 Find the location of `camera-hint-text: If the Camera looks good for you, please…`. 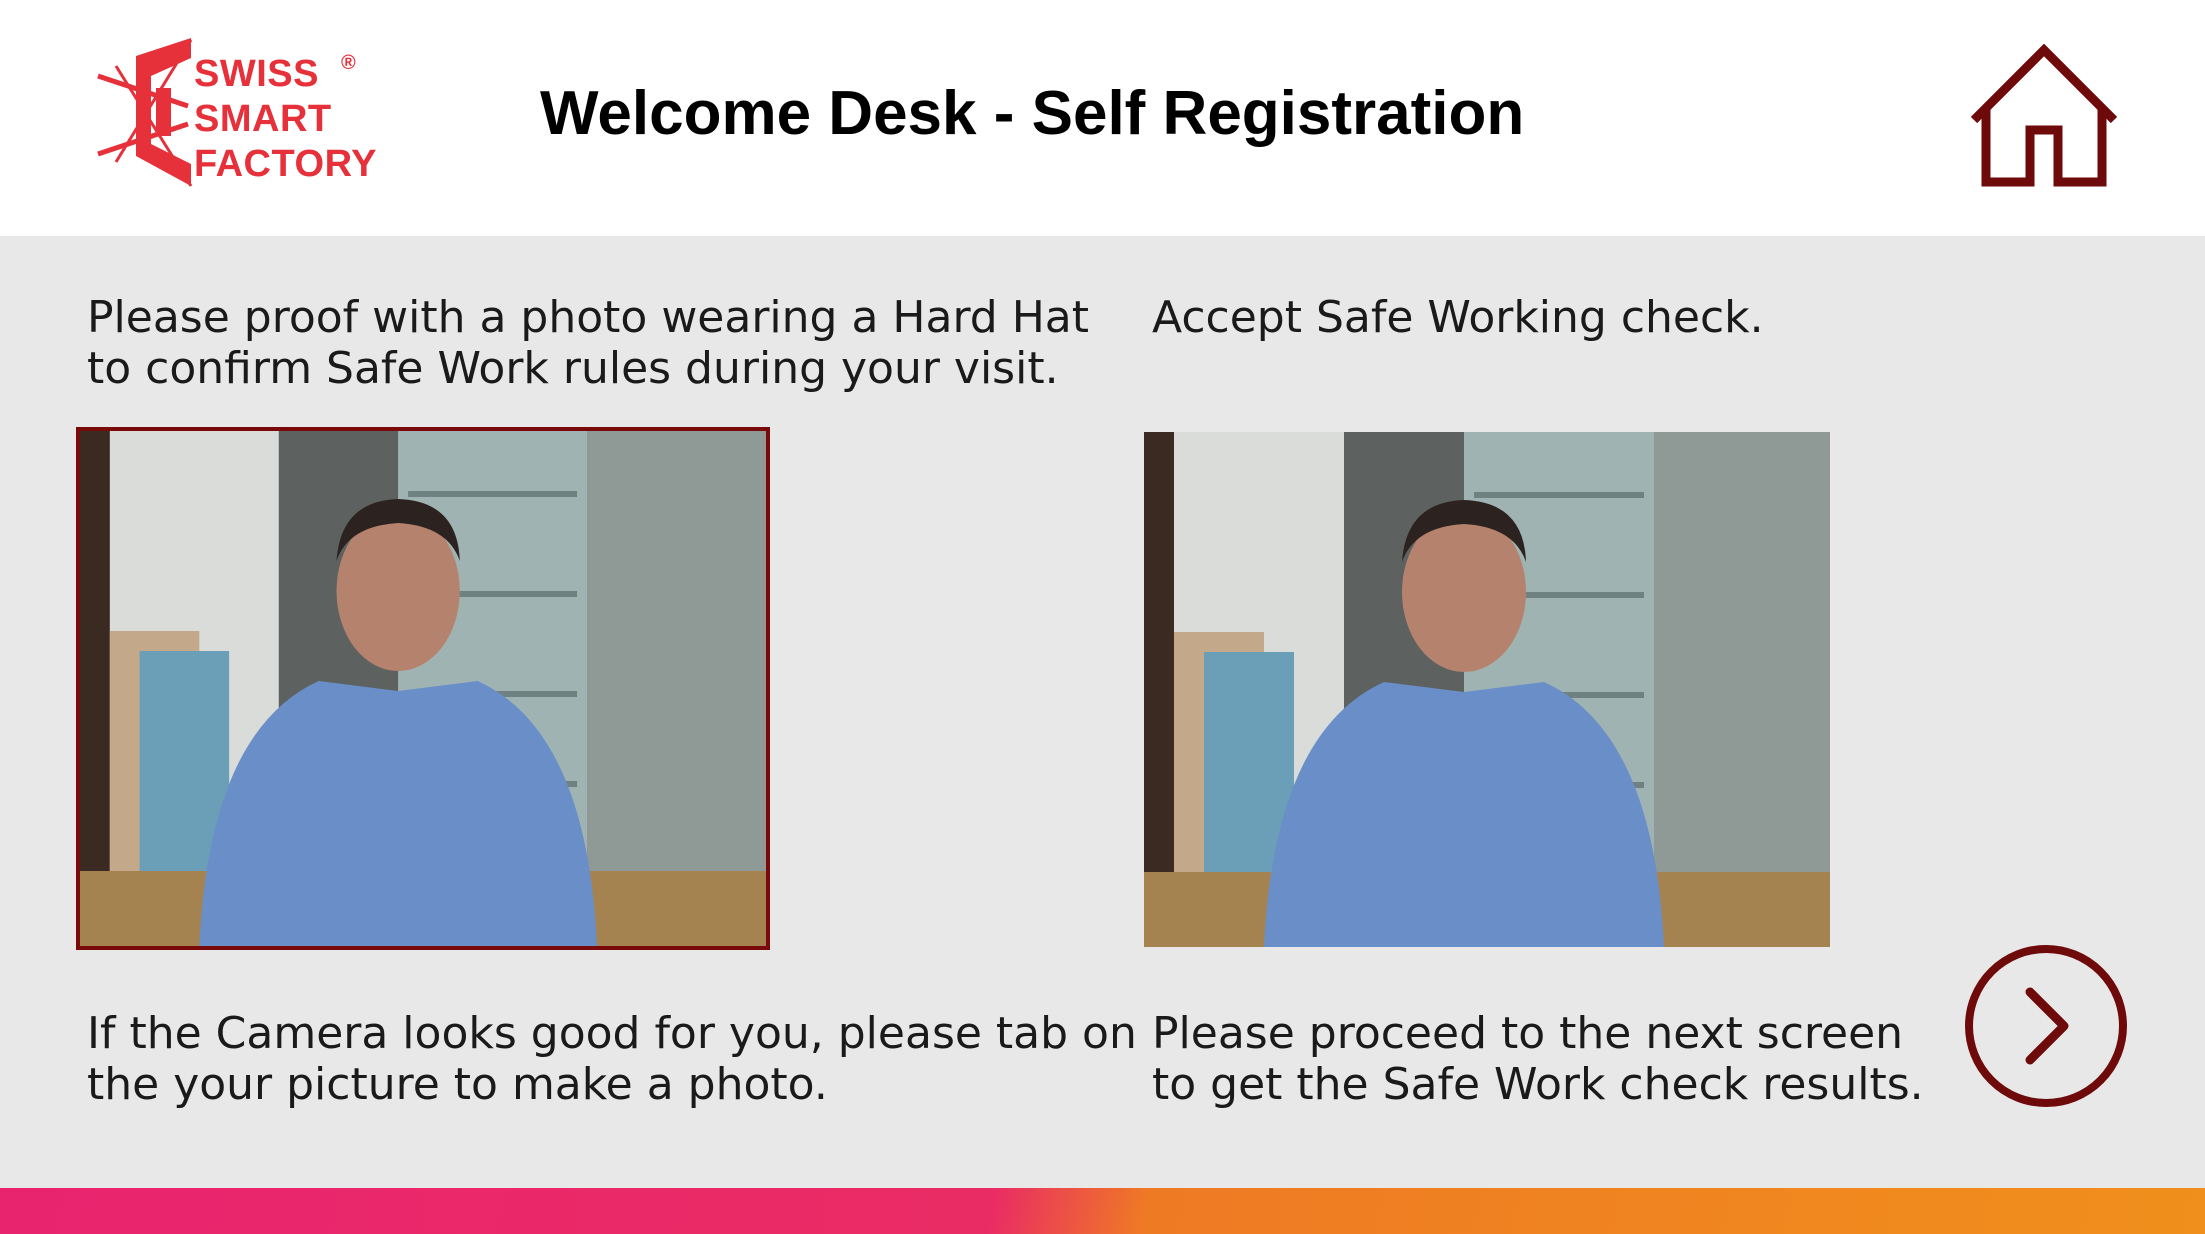

camera-hint-text: If the Camera looks good for you, please… is located at coordinates (612, 1059).